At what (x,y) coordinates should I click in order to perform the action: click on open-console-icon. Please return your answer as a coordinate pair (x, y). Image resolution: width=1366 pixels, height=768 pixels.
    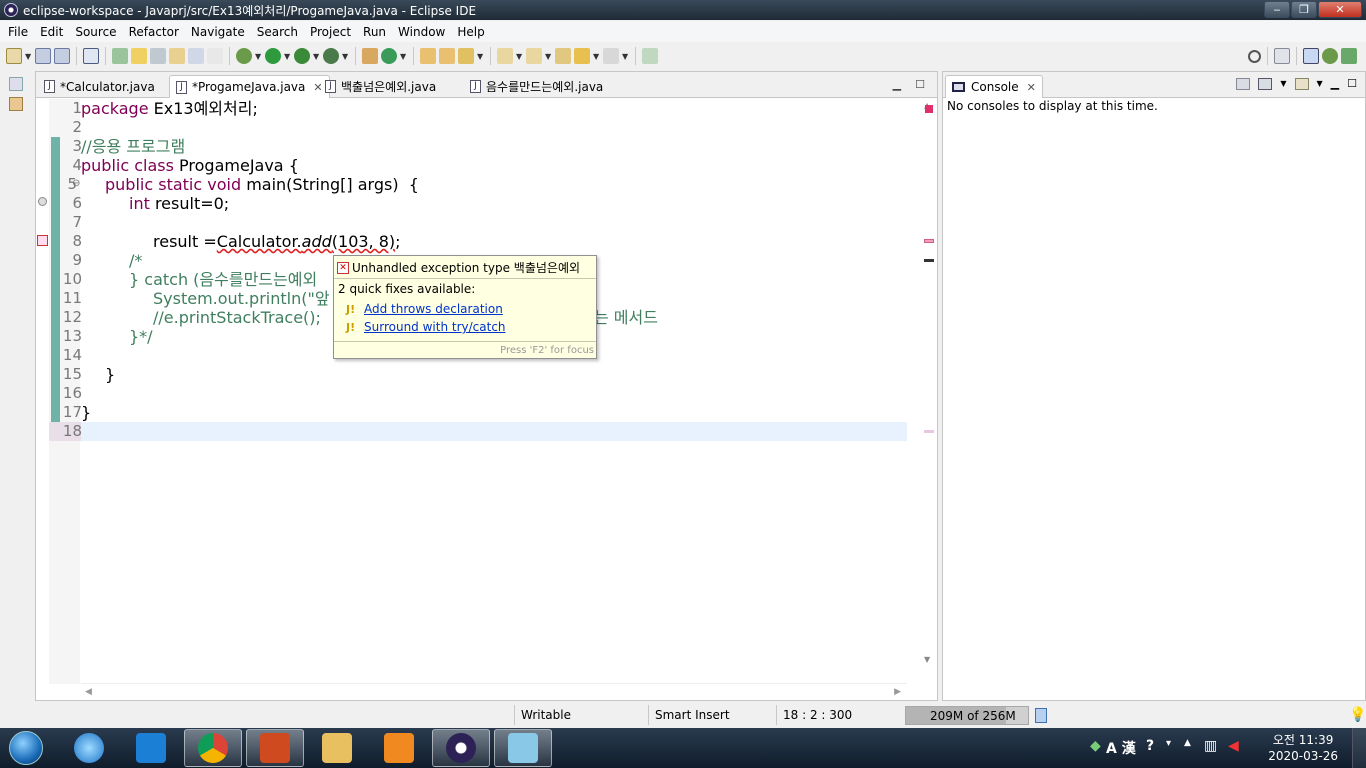
    Looking at the image, I should click on (1301, 83).